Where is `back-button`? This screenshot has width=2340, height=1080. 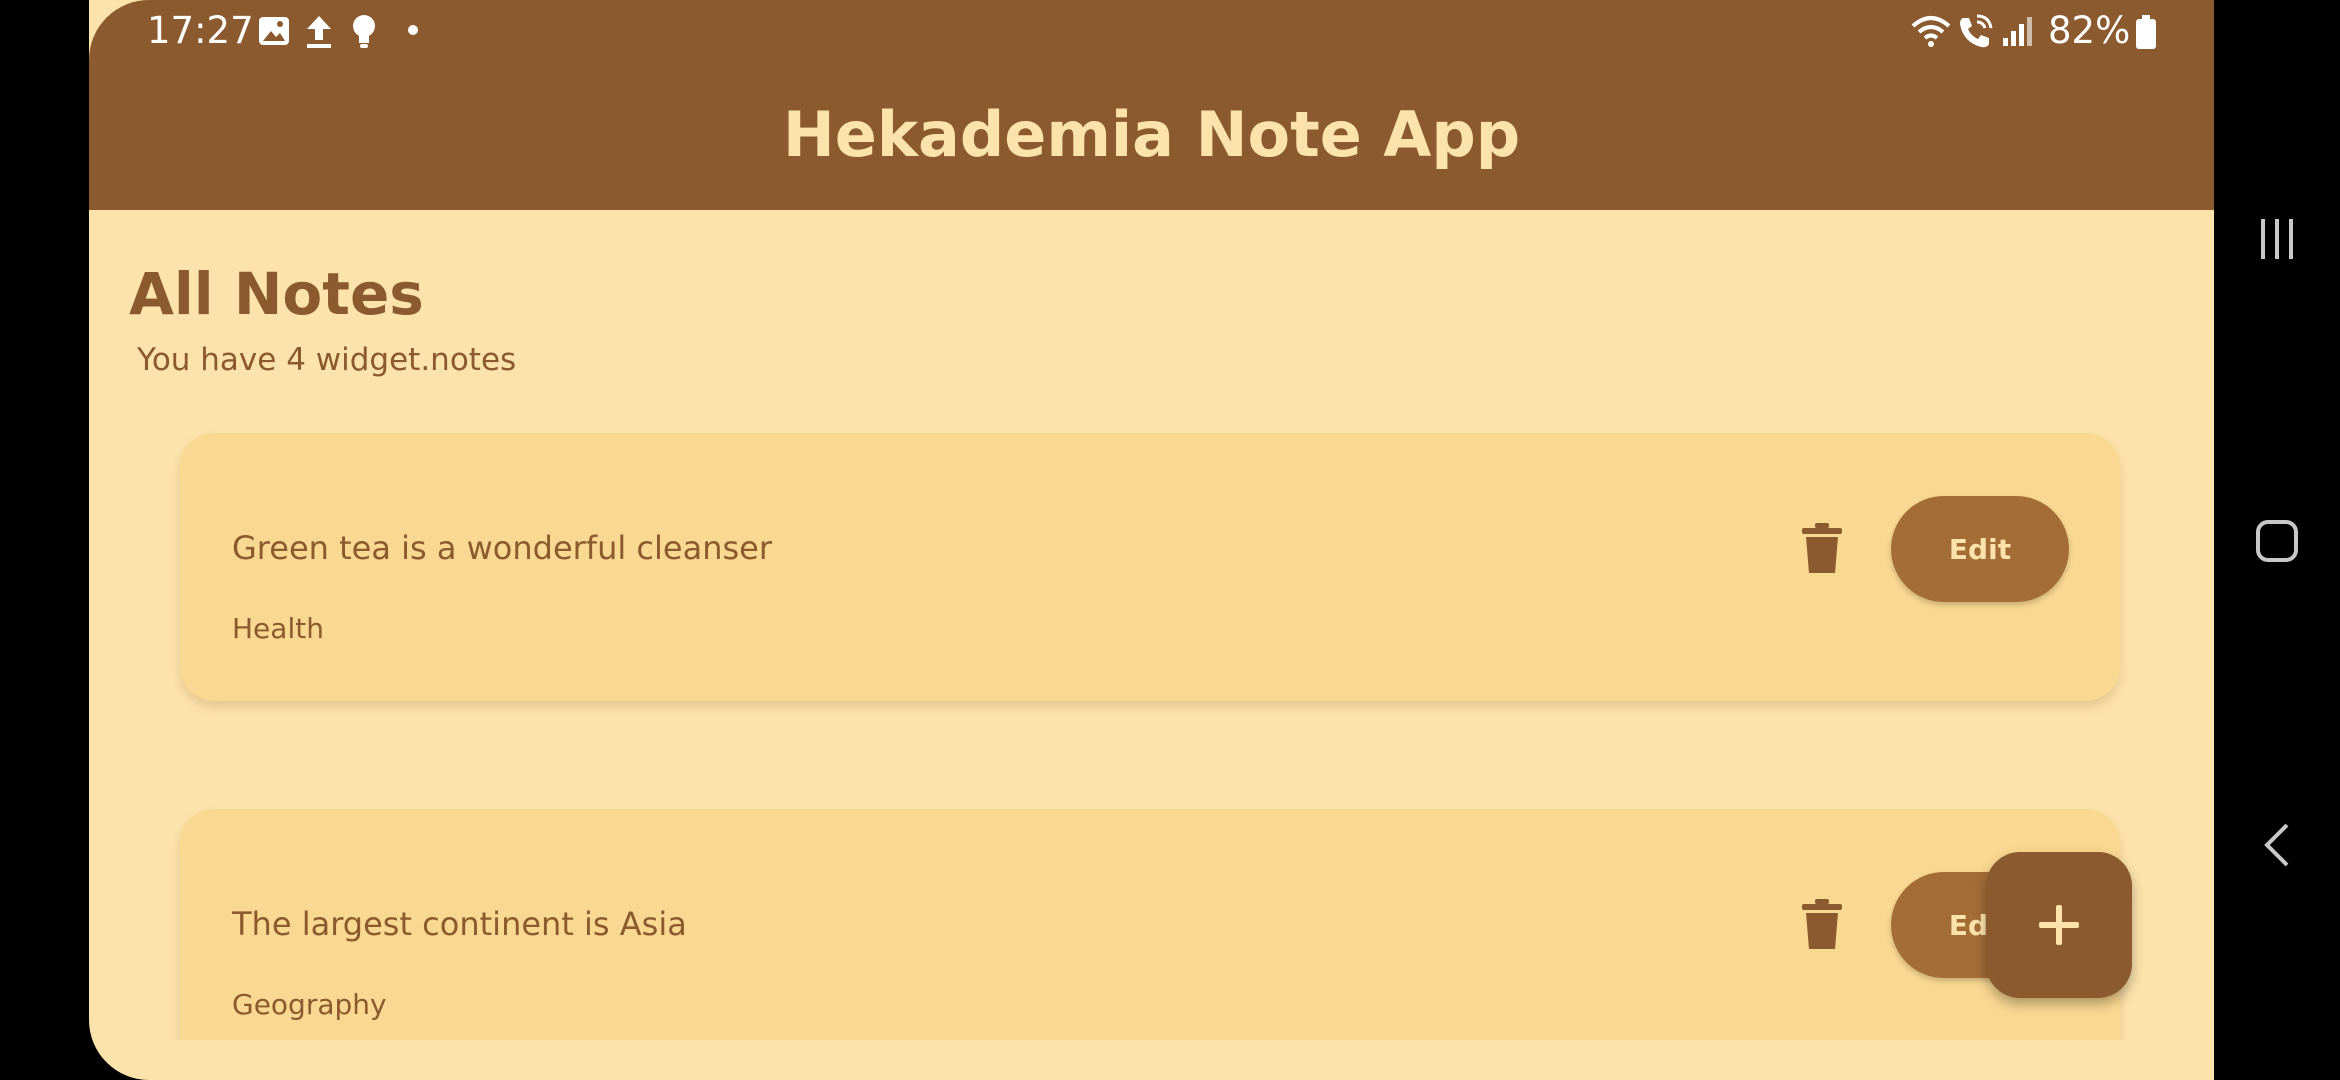 back-button is located at coordinates (2277, 845).